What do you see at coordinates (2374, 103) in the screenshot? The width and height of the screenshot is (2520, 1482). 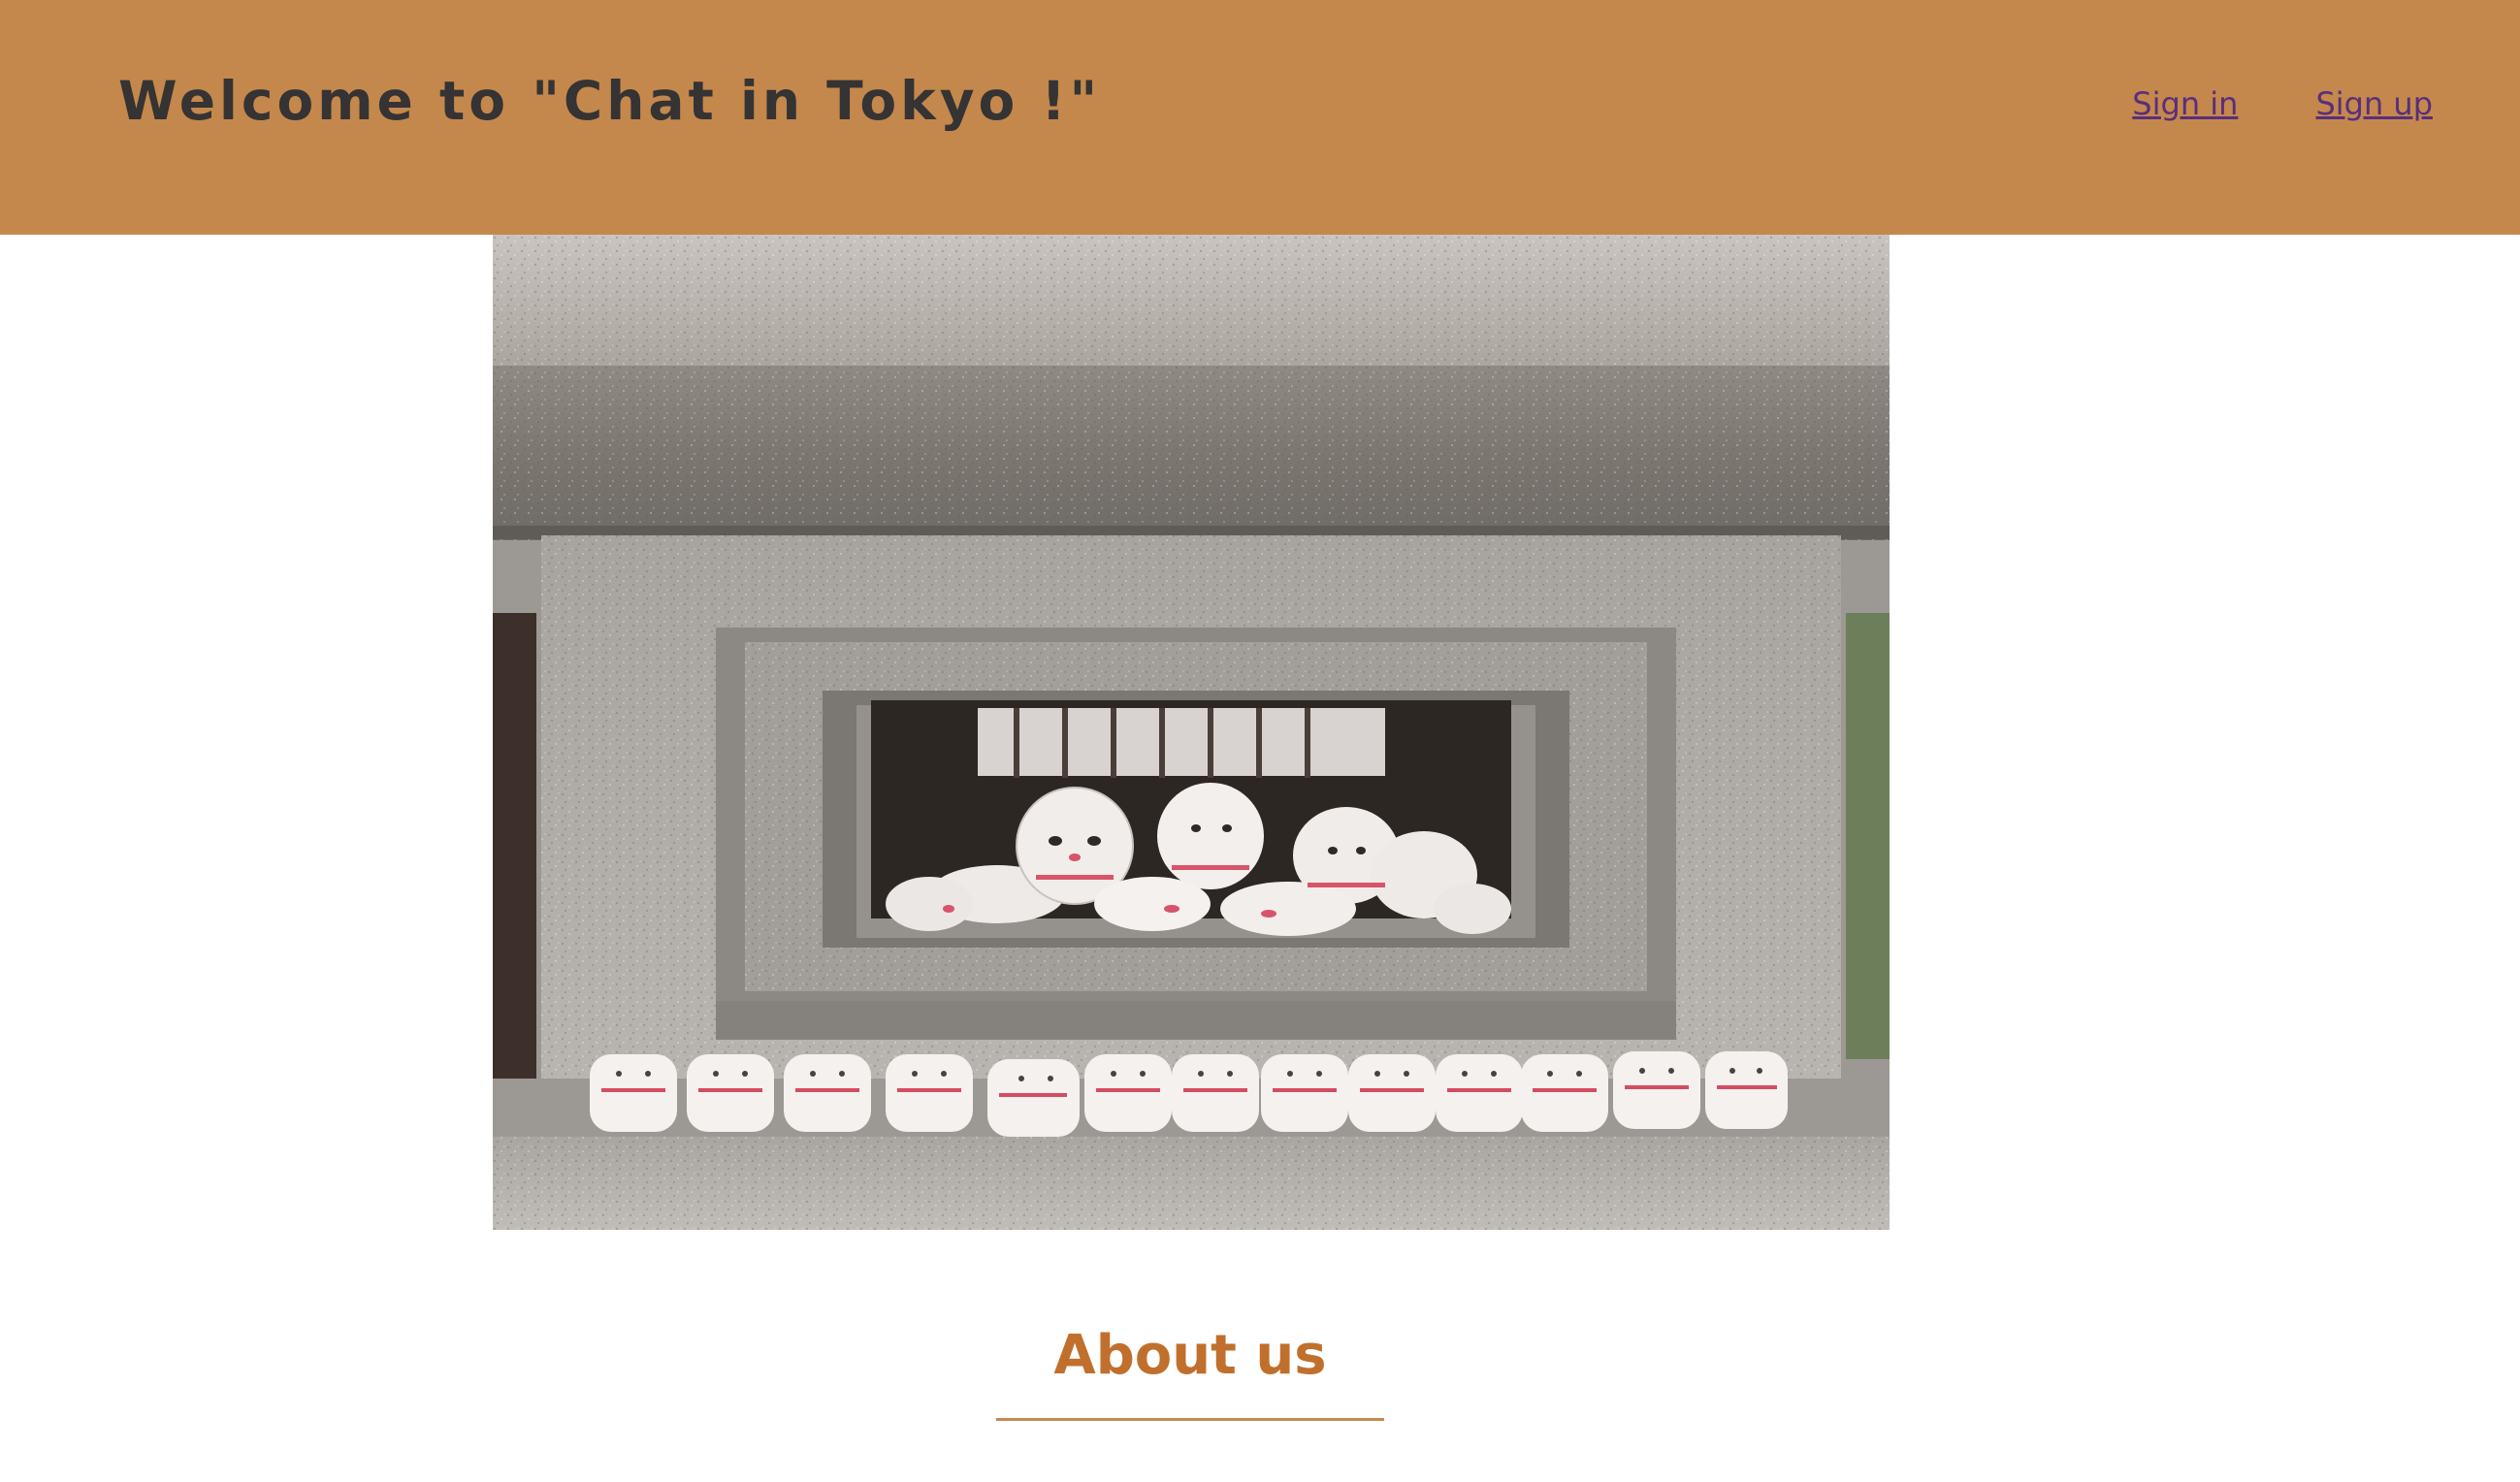 I see `sign-up-link: Sign up` at bounding box center [2374, 103].